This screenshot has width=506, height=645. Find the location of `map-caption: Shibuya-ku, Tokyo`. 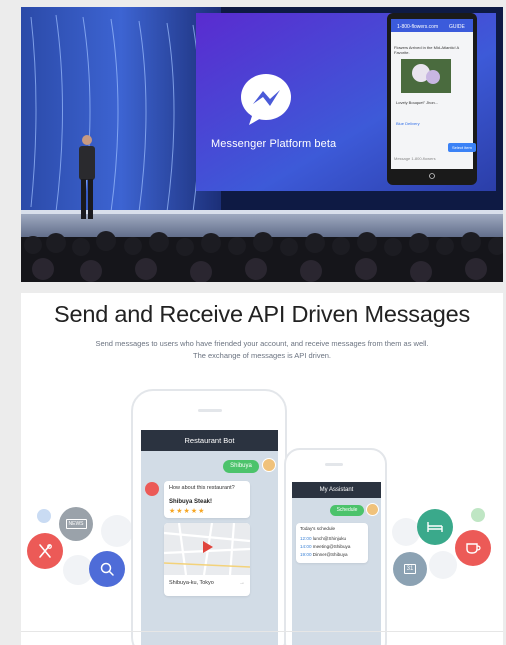

map-caption: Shibuya-ku, Tokyo is located at coordinates (191, 583).